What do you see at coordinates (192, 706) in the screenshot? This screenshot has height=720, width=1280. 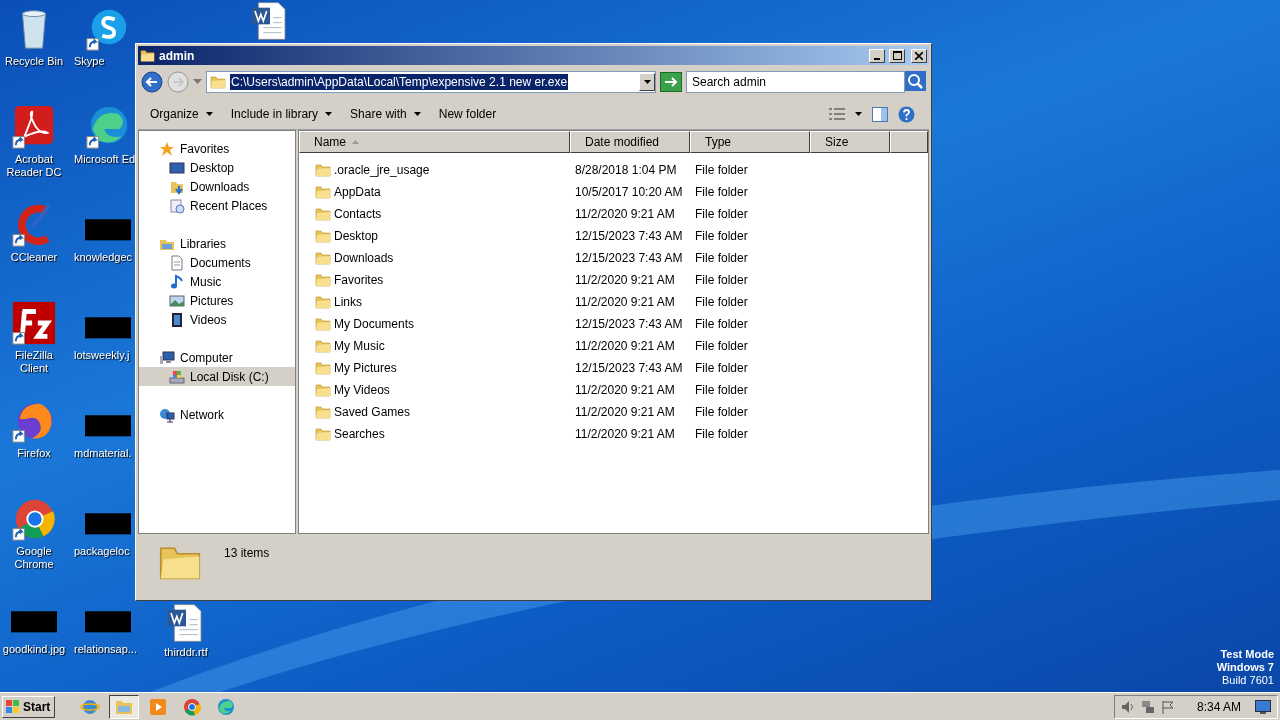 I see `browser-logo-icon` at bounding box center [192, 706].